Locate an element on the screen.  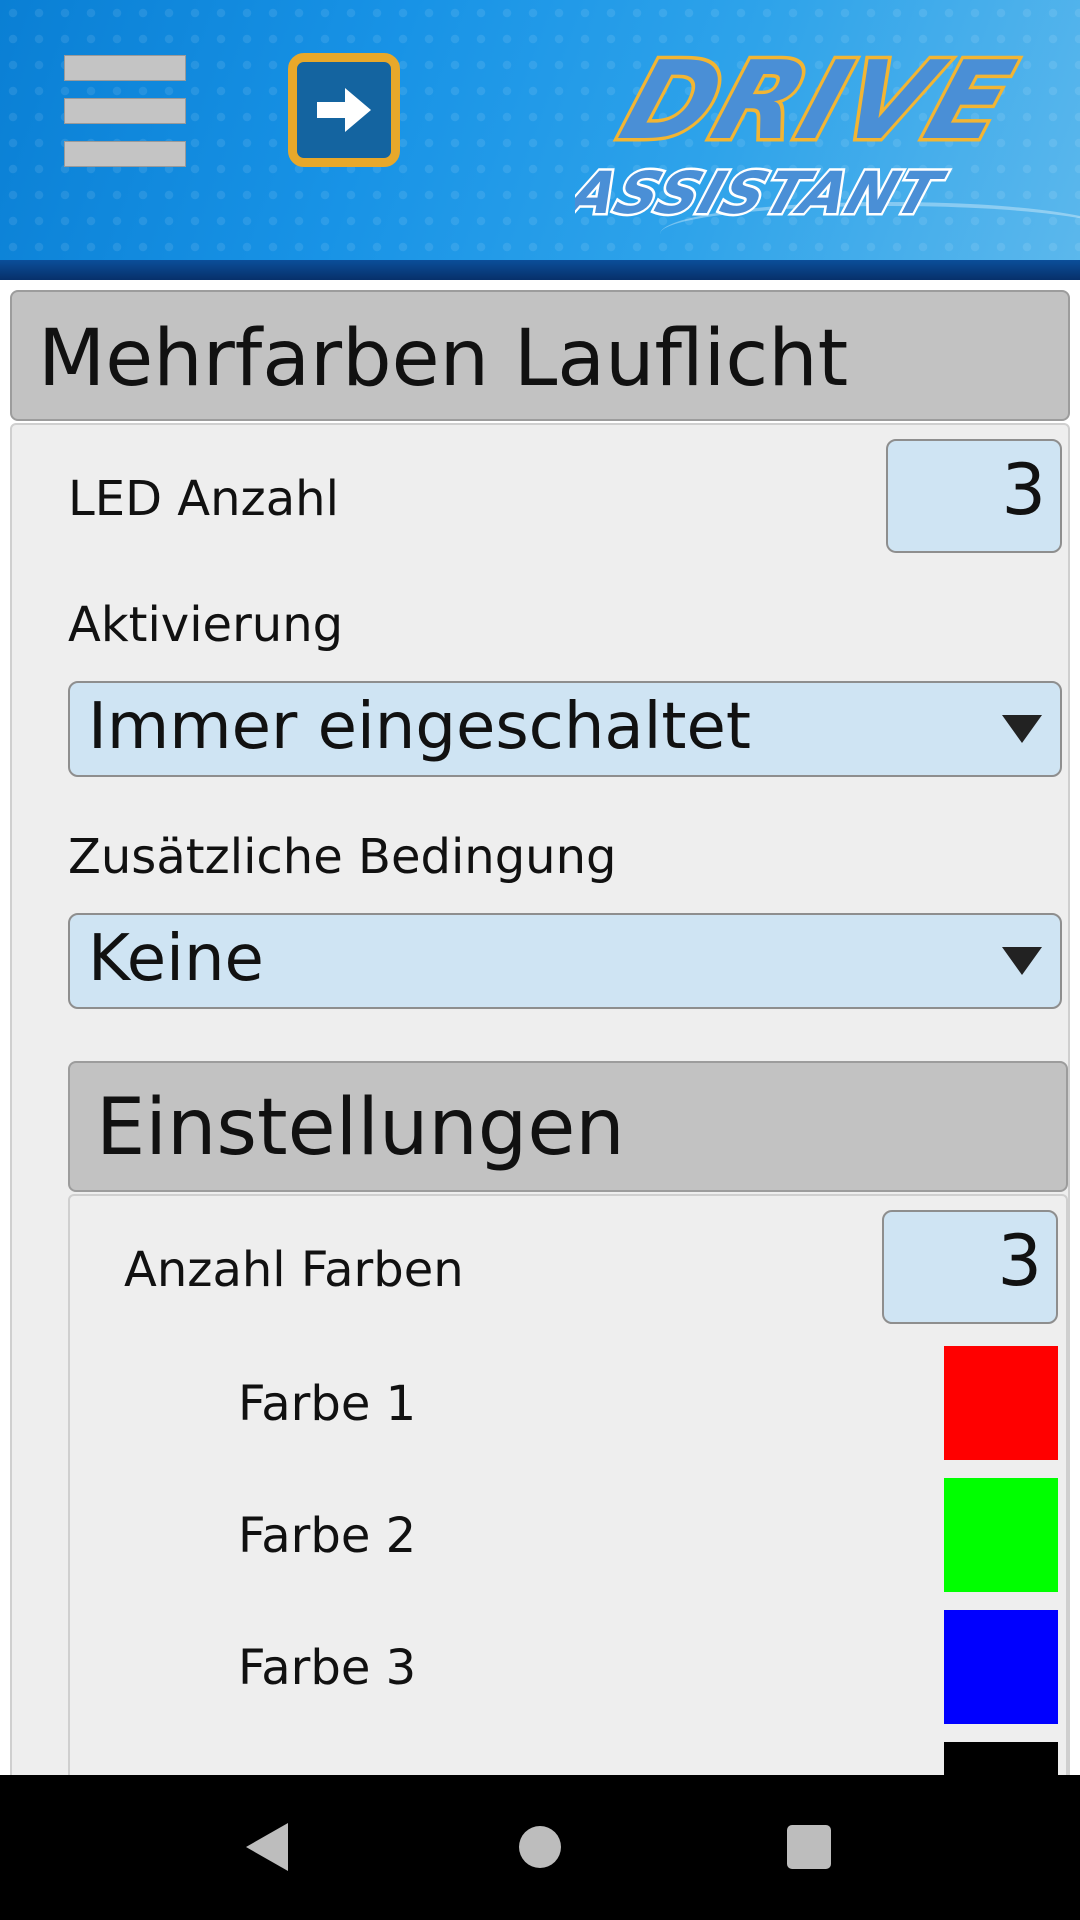
activation-label: Aktivierung is located at coordinates (206, 625).